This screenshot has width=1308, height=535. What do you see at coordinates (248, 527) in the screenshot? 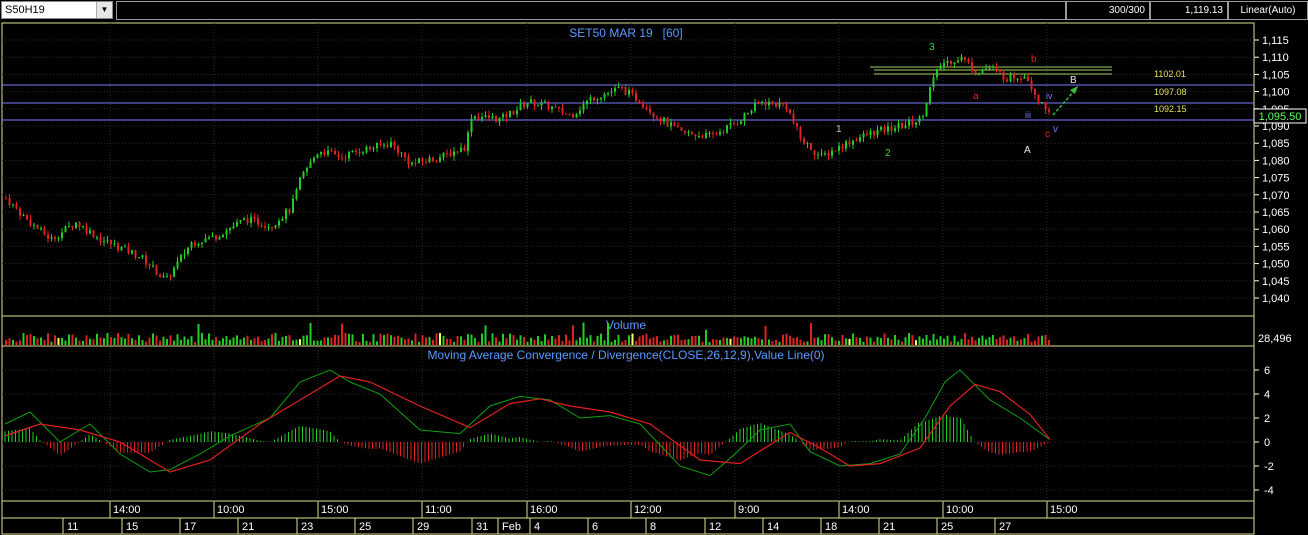
I see `date-tick-label: 21` at bounding box center [248, 527].